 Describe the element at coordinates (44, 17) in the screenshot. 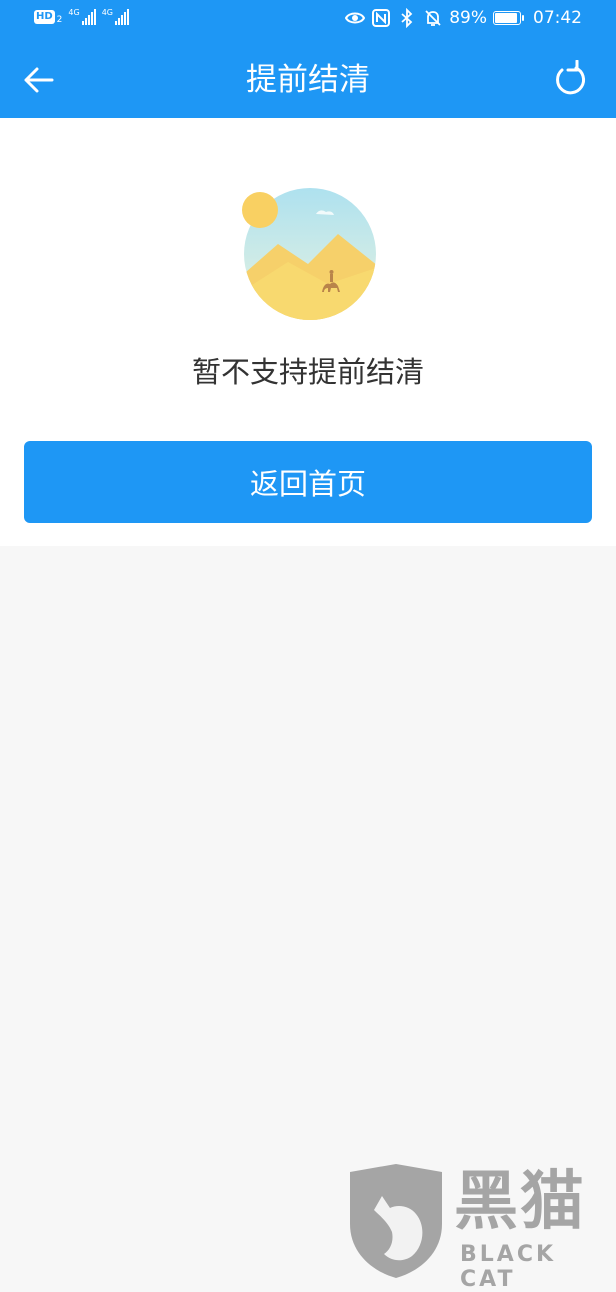

I see `hd-badge: HD` at that location.